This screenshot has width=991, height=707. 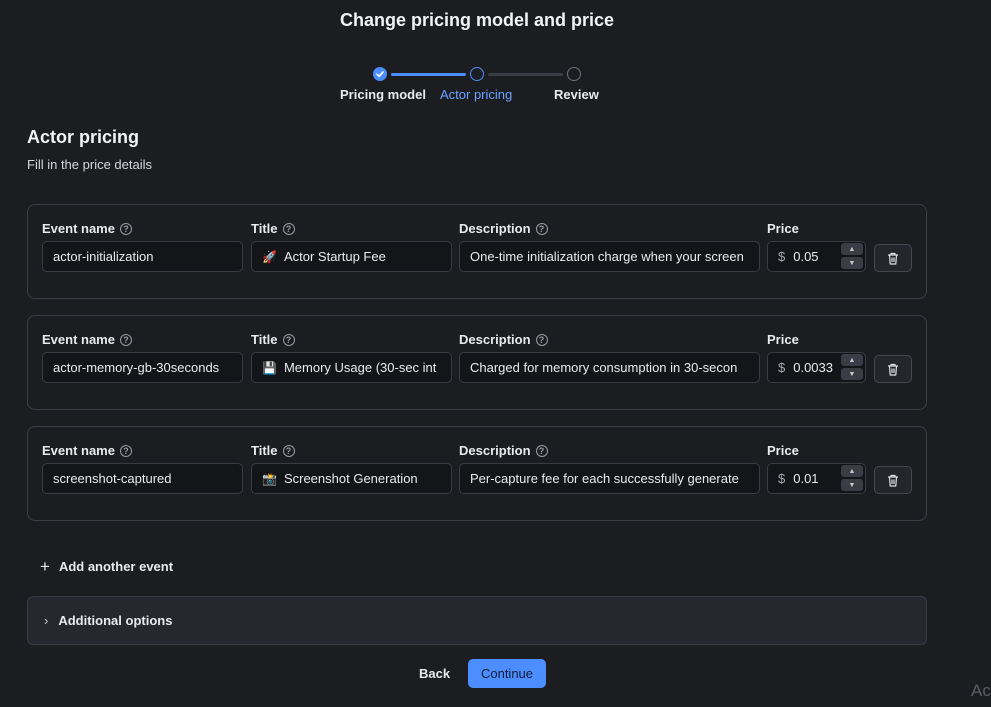 I want to click on price-value: 0.0033, so click(x=813, y=367).